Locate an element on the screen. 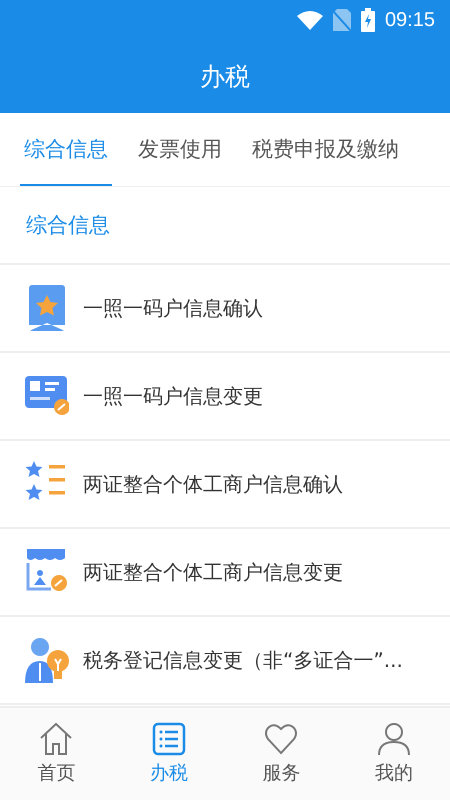 The width and height of the screenshot is (450, 800). wifi-icon is located at coordinates (309, 20).